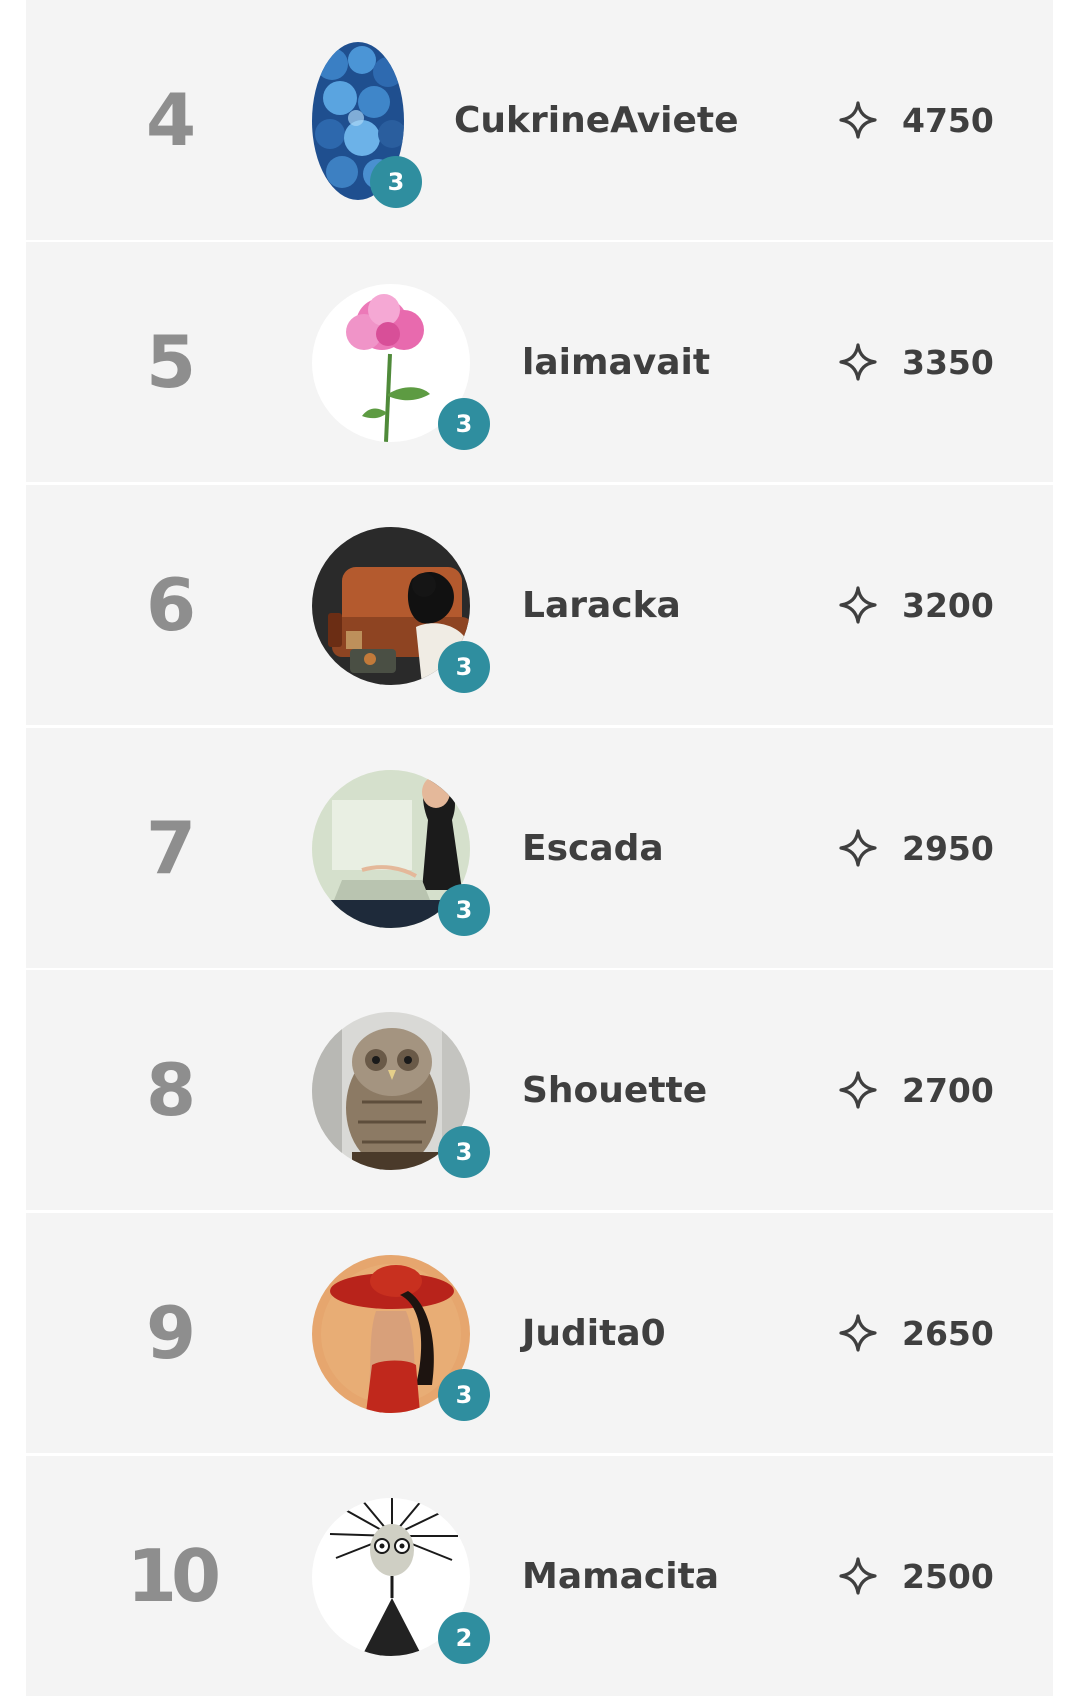 The width and height of the screenshot is (1079, 1696). I want to click on points: 2500, so click(916, 1576).